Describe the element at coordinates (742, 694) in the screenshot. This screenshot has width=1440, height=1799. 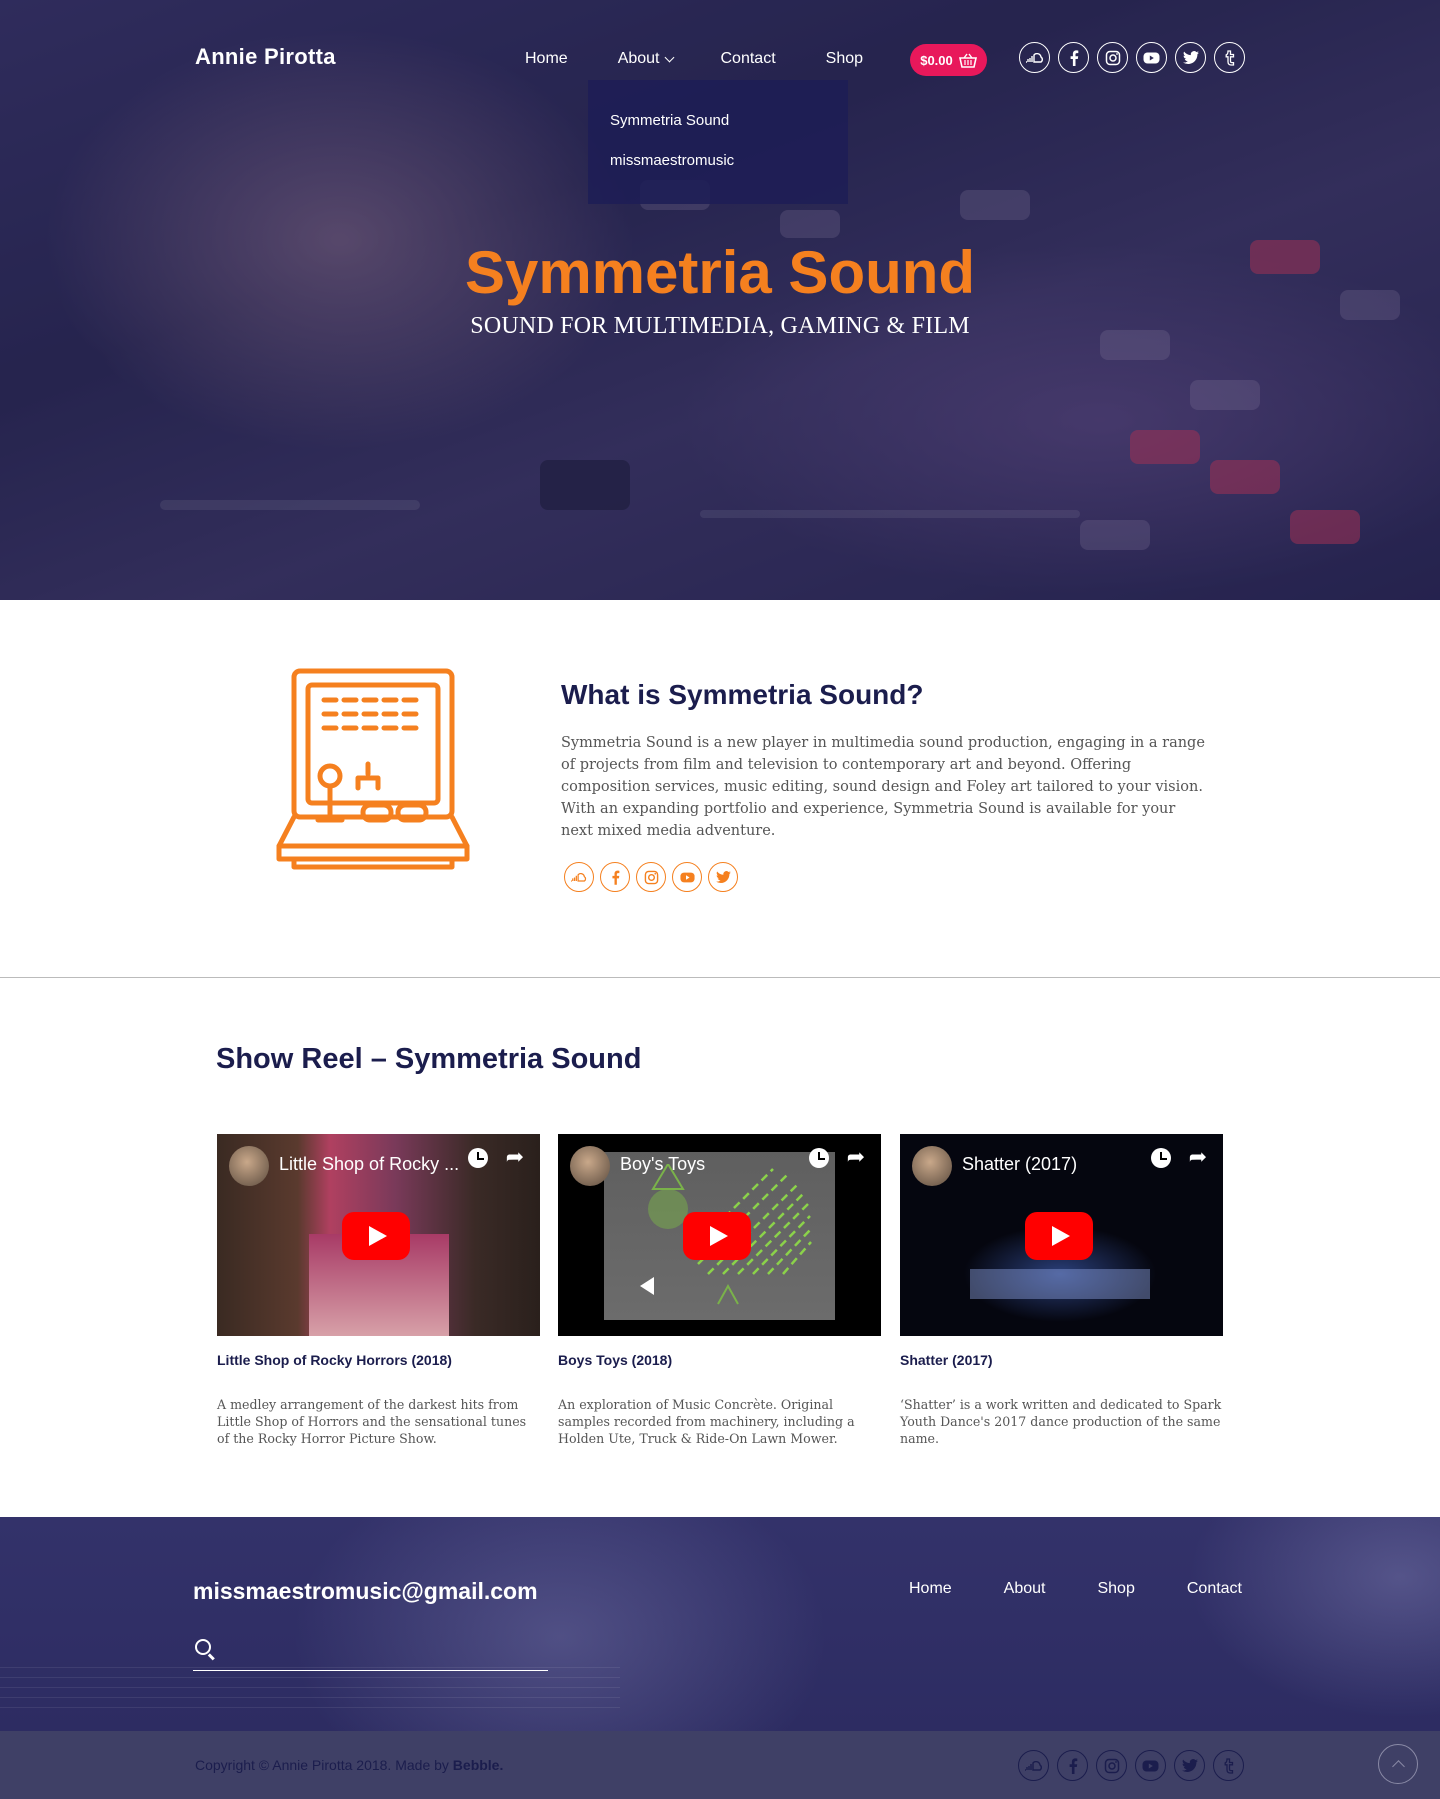
I see `about-title: What is Symmetria Sound?` at that location.